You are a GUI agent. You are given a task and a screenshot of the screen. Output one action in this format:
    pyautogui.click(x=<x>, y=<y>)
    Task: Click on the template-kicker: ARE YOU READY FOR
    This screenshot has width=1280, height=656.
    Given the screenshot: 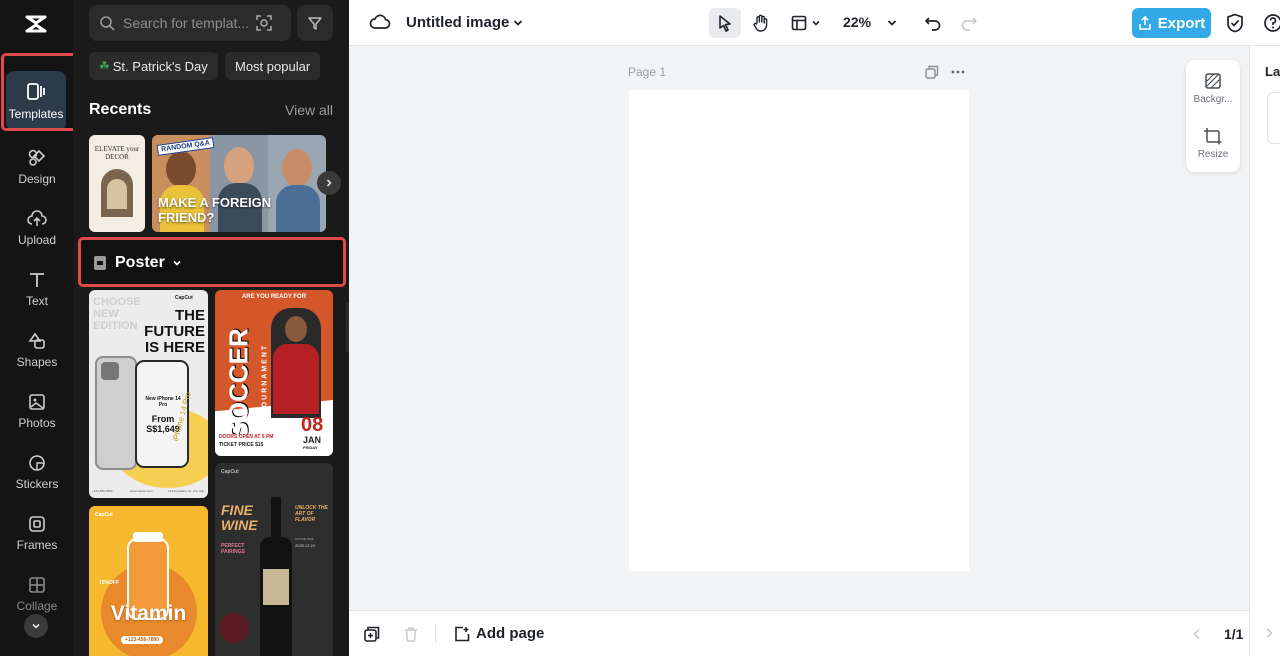 What is the action you would take?
    pyautogui.click(x=274, y=297)
    